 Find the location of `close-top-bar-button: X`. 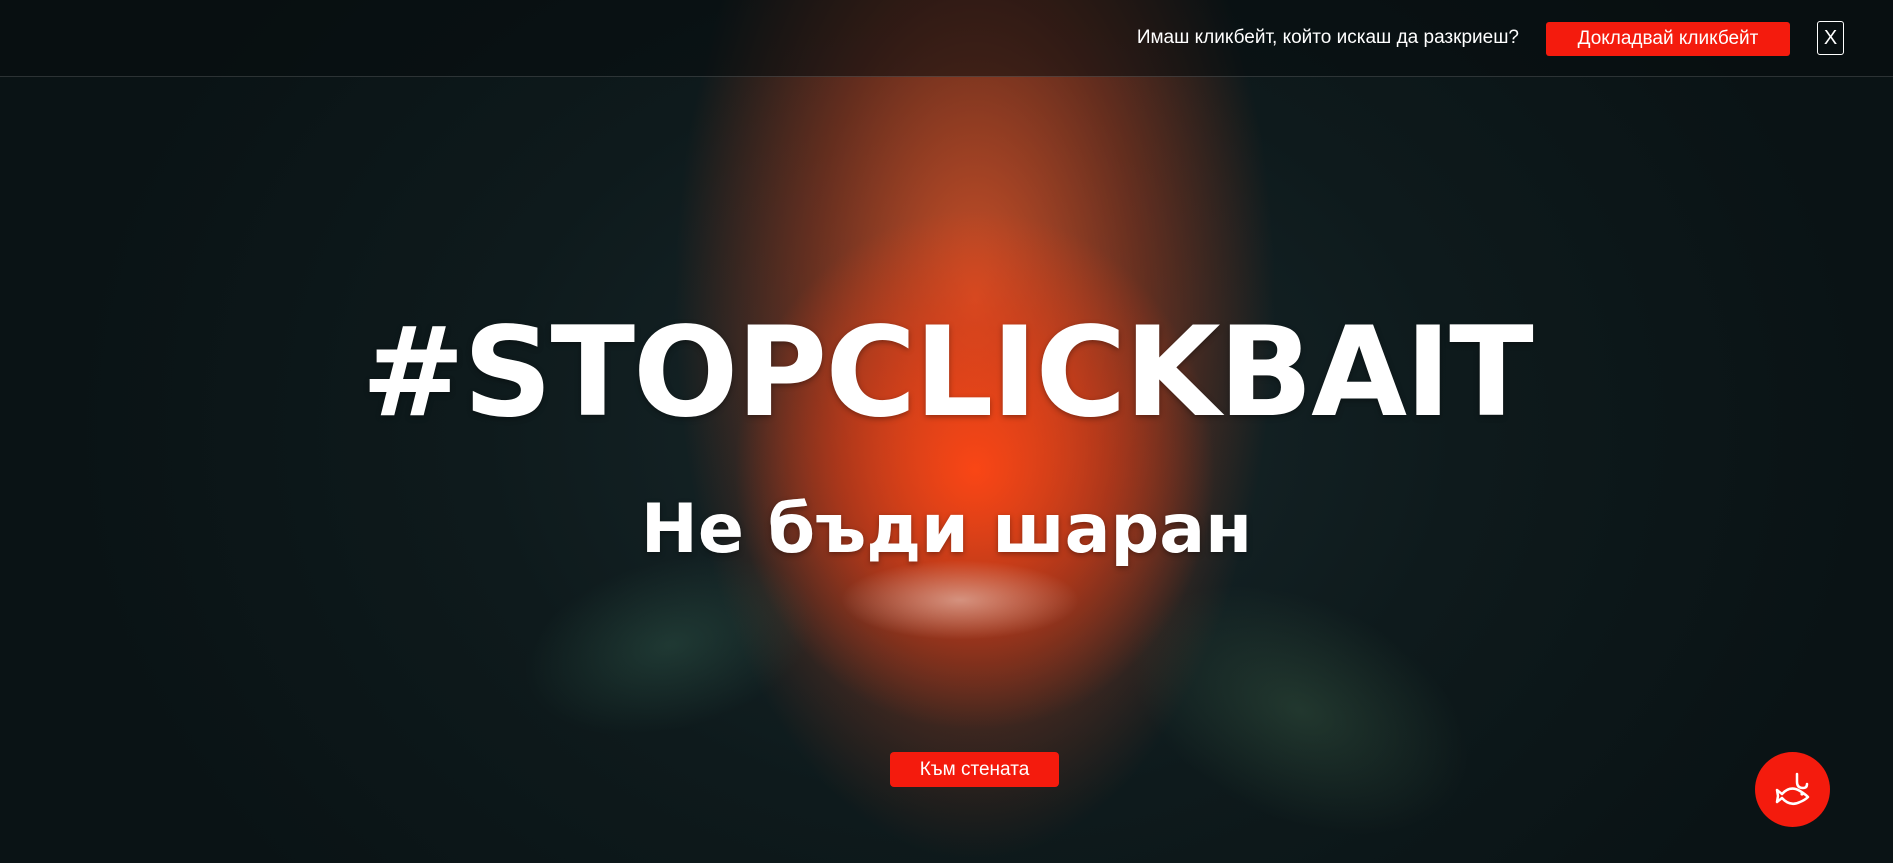

close-top-bar-button: X is located at coordinates (1830, 38).